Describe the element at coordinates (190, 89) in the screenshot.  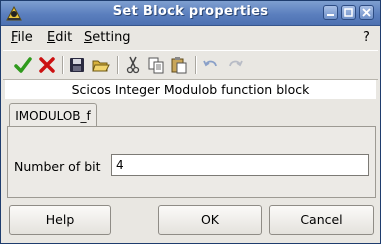
I see `block-description: Scicos Integer Modulob function block` at that location.